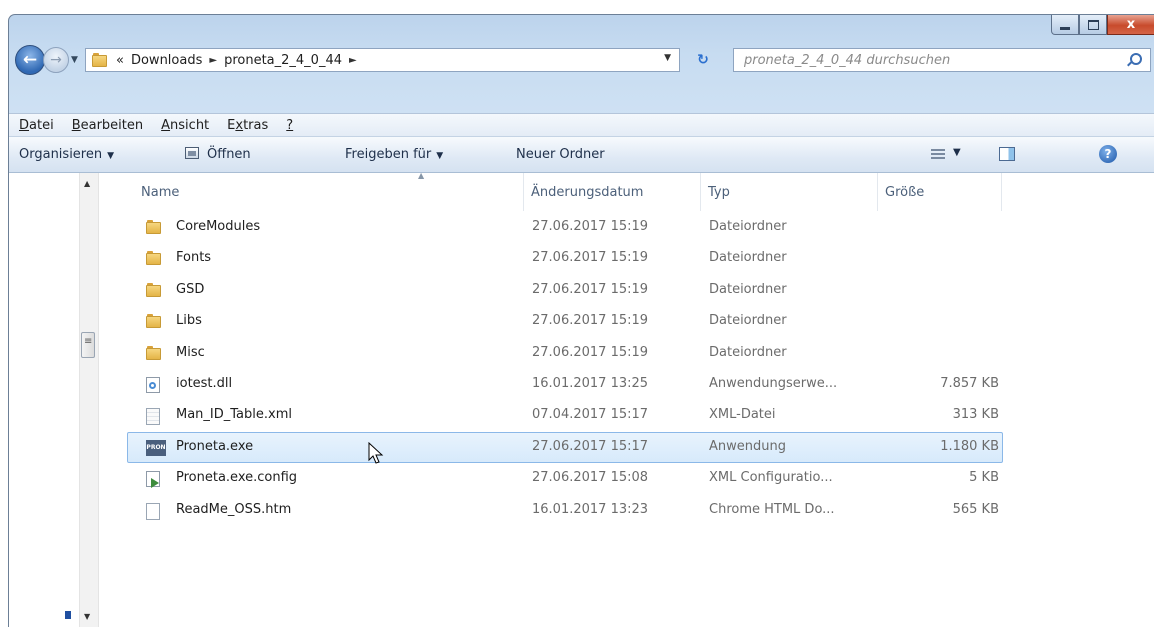 This screenshot has height=627, width=1154. I want to click on file-row: GSD 27.06.2017 15:19 Dateiordner, so click(565, 290).